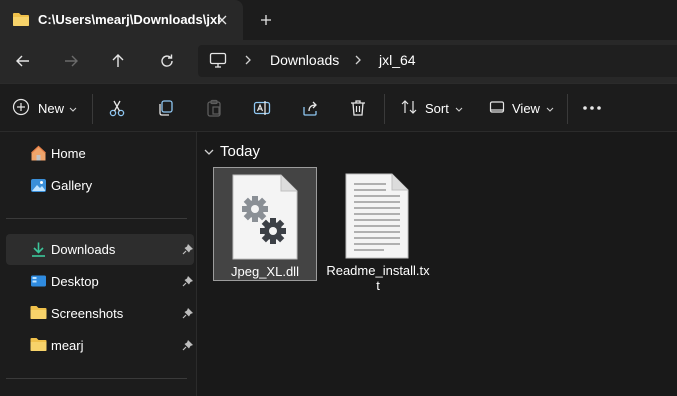  I want to click on refresh-icon, so click(167, 61).